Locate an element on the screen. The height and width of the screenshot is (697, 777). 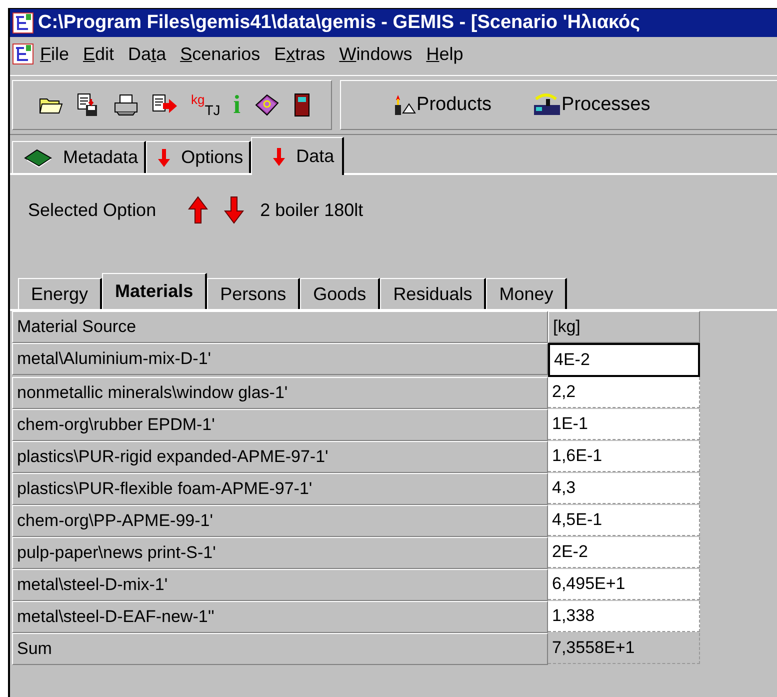
door-icon is located at coordinates (301, 105).